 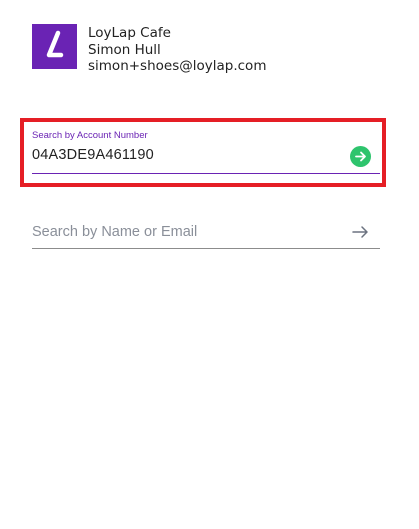 I want to click on arrow-right-icon, so click(x=360, y=156).